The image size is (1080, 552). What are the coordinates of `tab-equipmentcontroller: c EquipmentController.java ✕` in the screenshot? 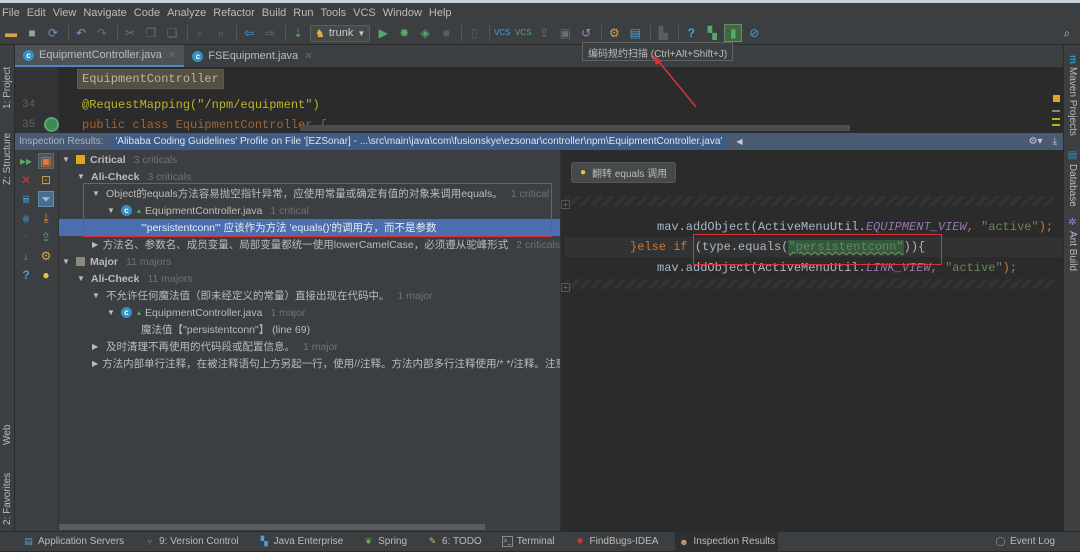 It's located at (100, 56).